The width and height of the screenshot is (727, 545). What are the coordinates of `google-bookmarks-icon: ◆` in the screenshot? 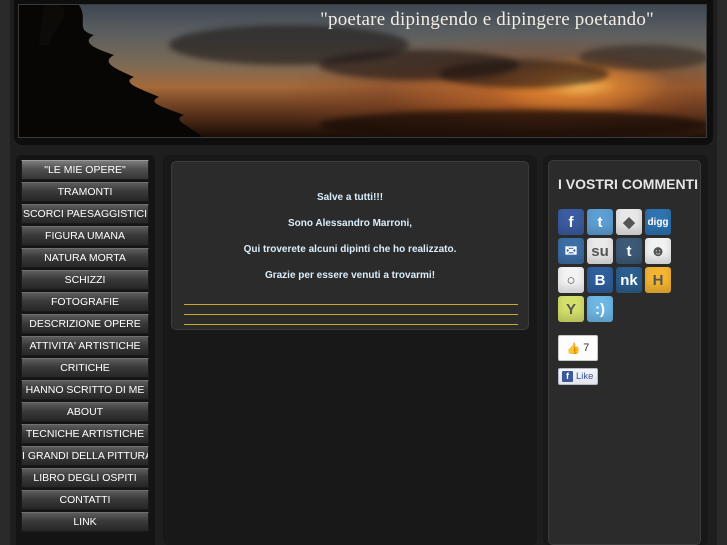 It's located at (629, 222).